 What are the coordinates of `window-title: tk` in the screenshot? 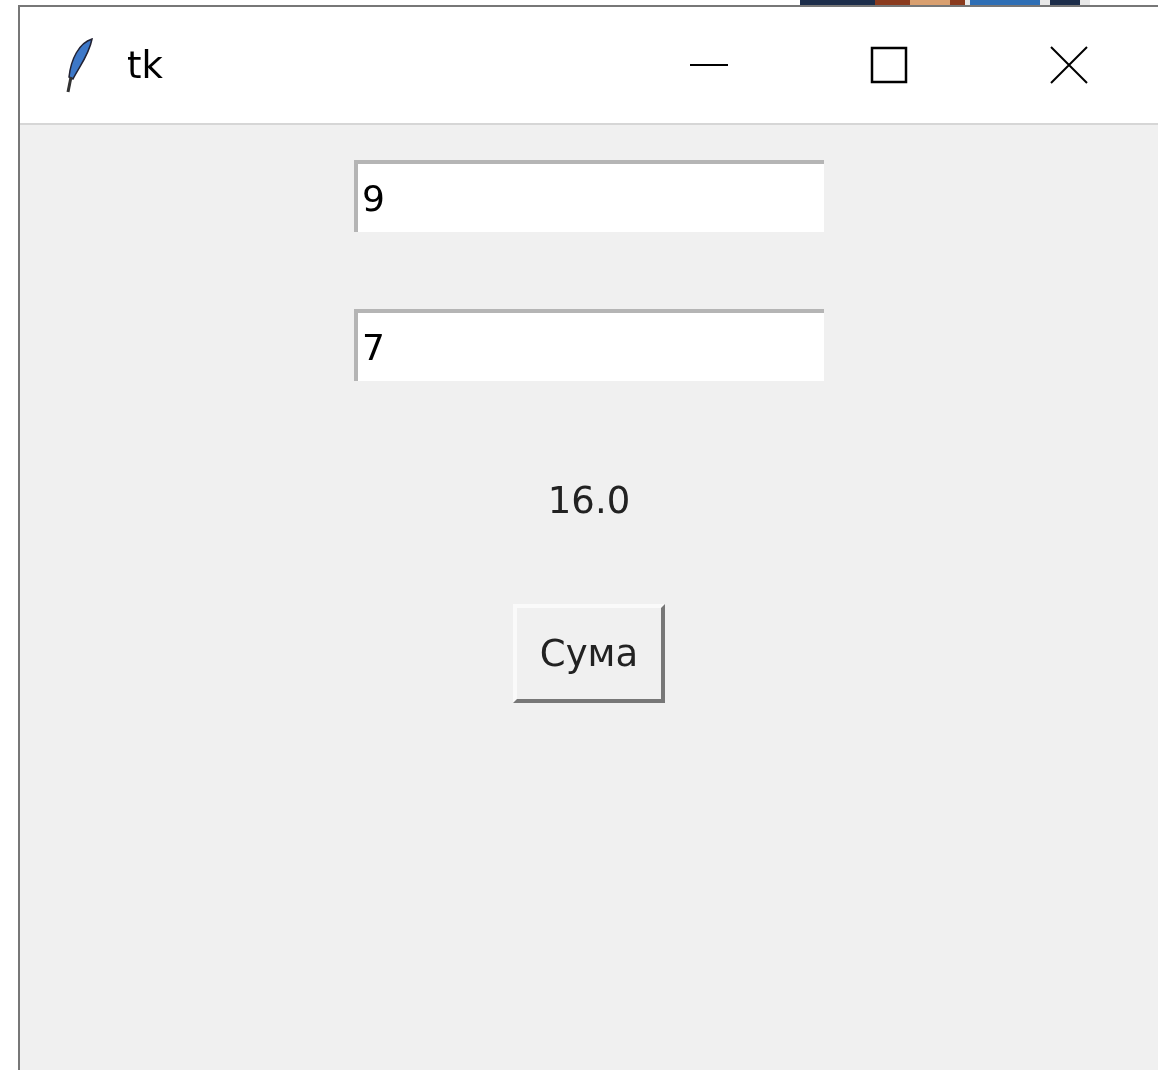 It's located at (145, 65).